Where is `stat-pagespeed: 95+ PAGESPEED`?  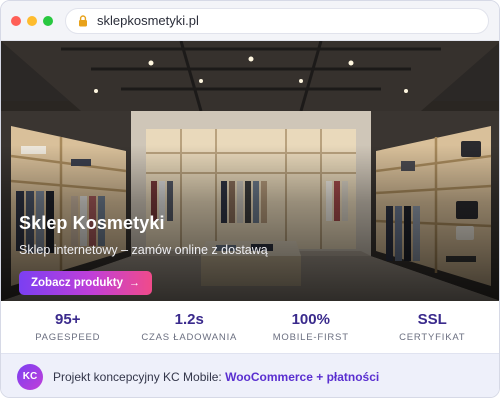 stat-pagespeed: 95+ PAGESPEED is located at coordinates (68, 327).